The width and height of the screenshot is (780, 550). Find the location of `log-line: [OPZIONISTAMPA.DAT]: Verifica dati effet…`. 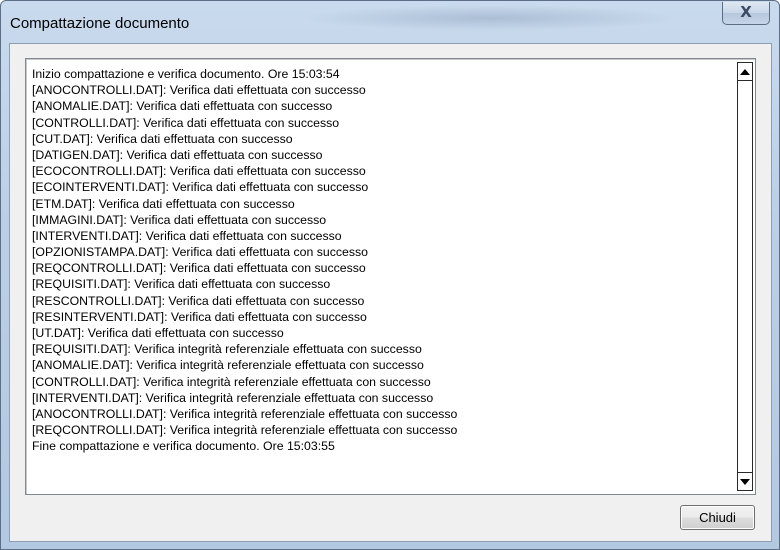

log-line: [OPZIONISTAMPA.DAT]: Verifica dati effet… is located at coordinates (200, 252).